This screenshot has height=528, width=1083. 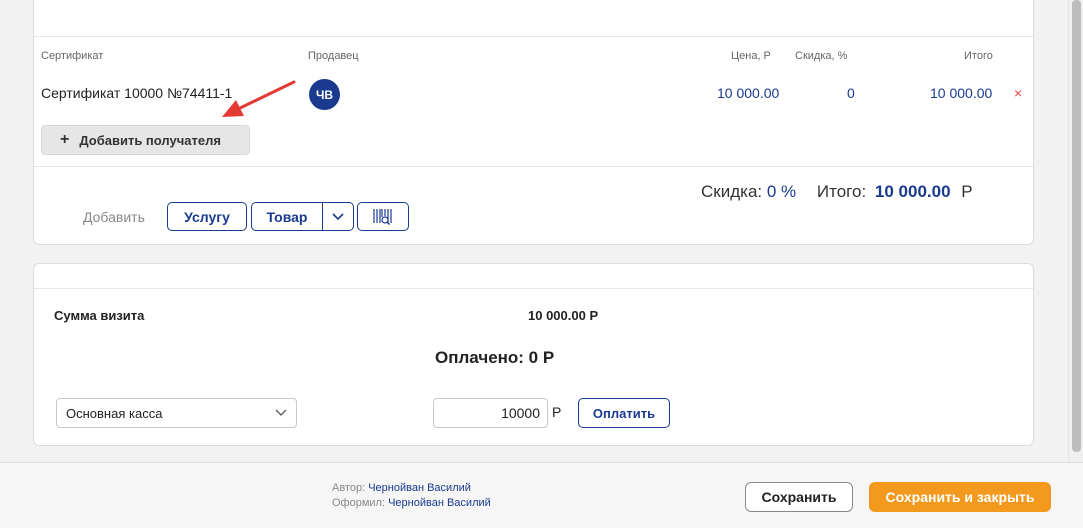 I want to click on payment-amount-input, so click(x=490, y=413).